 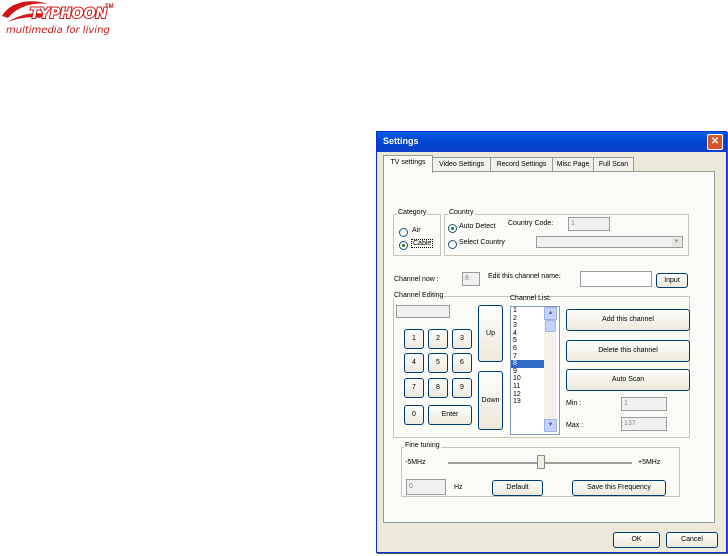 What do you see at coordinates (517, 488) in the screenshot?
I see `default-button: Default` at bounding box center [517, 488].